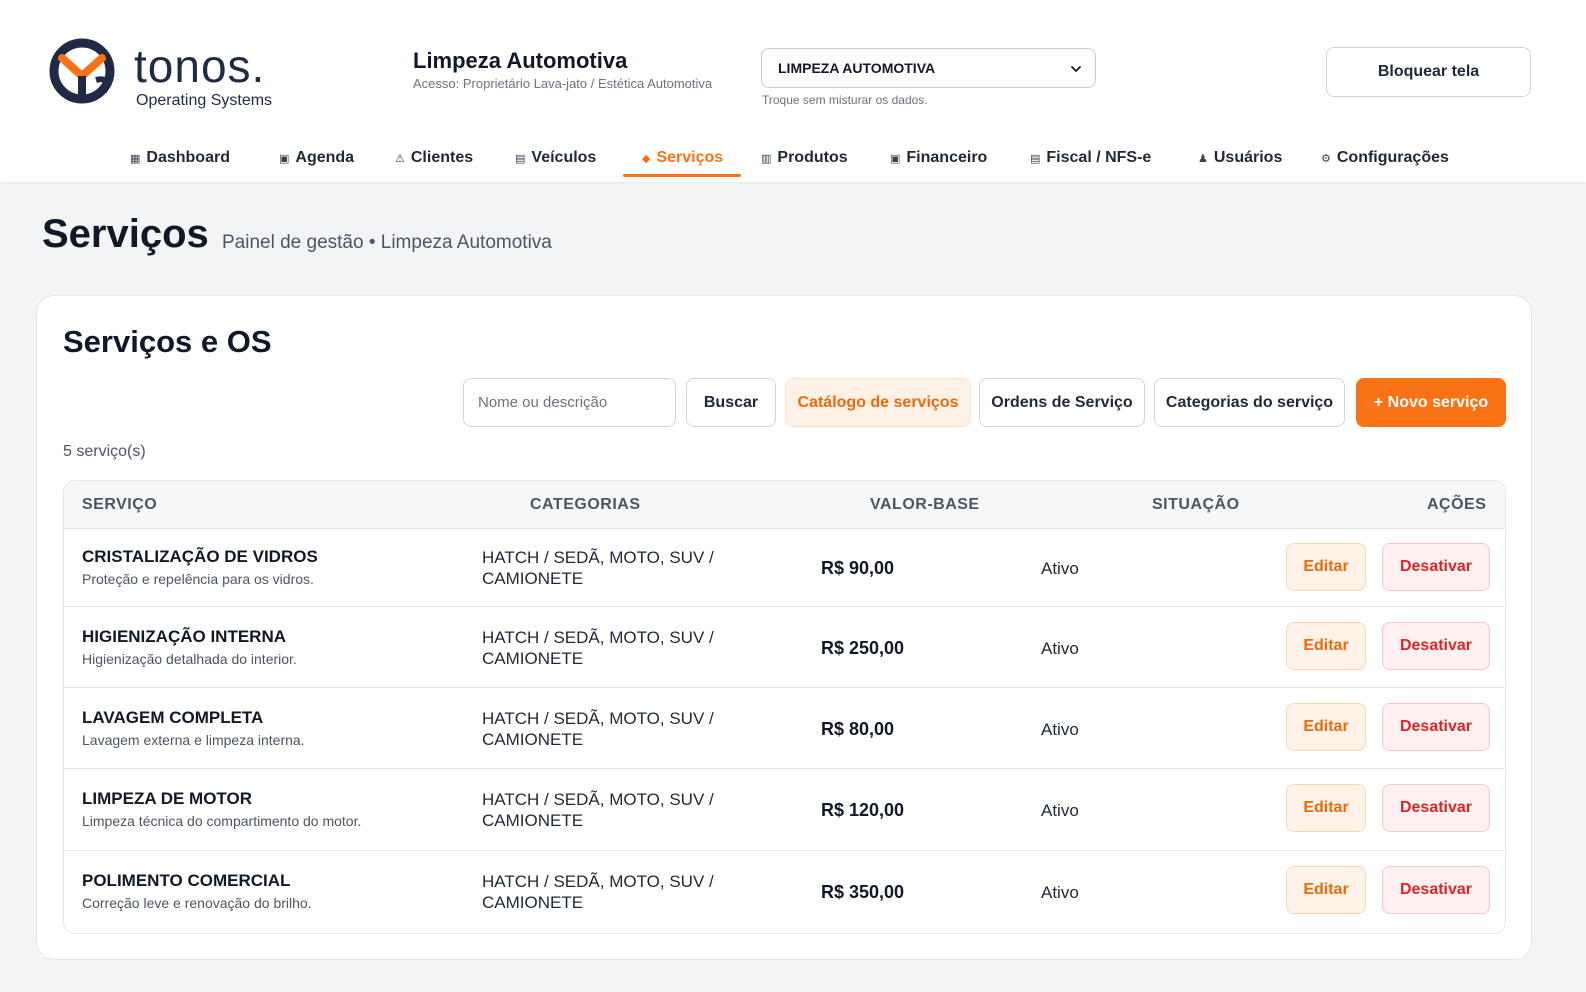 The image size is (1586, 992). I want to click on service-categories-button: Categorias do serviço, so click(1249, 402).